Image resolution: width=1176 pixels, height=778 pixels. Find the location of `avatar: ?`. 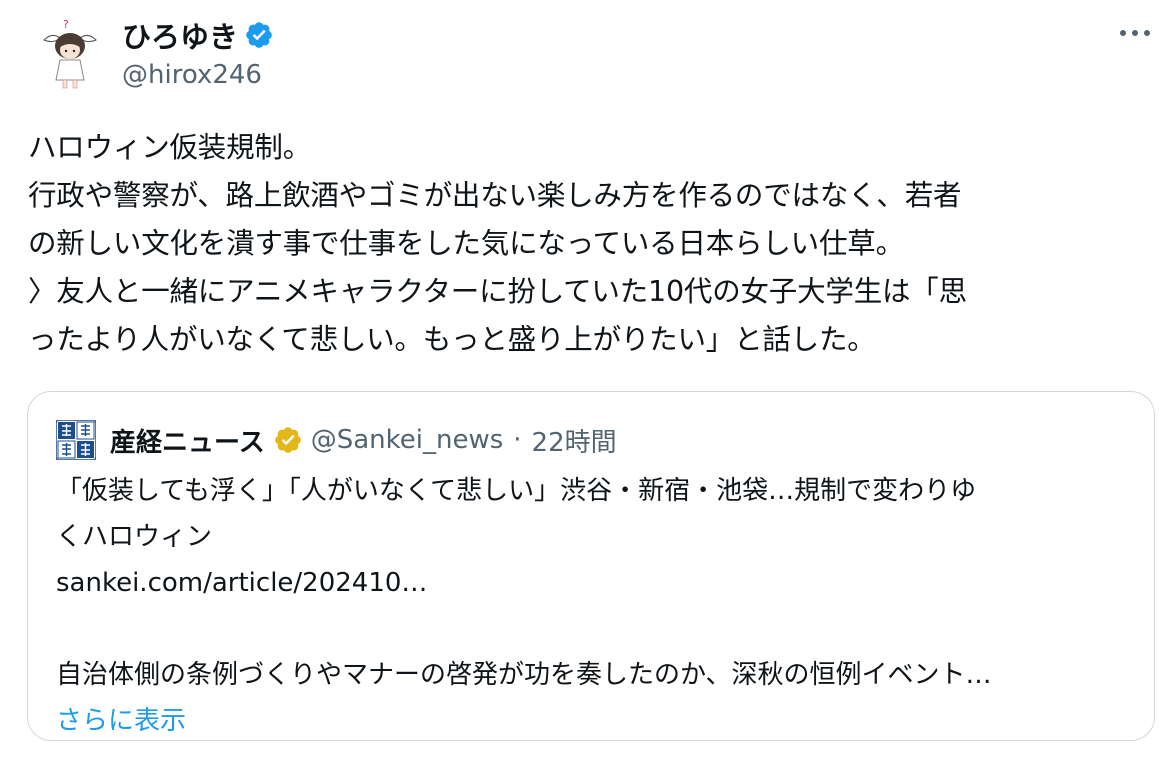

avatar: ? is located at coordinates (70, 54).